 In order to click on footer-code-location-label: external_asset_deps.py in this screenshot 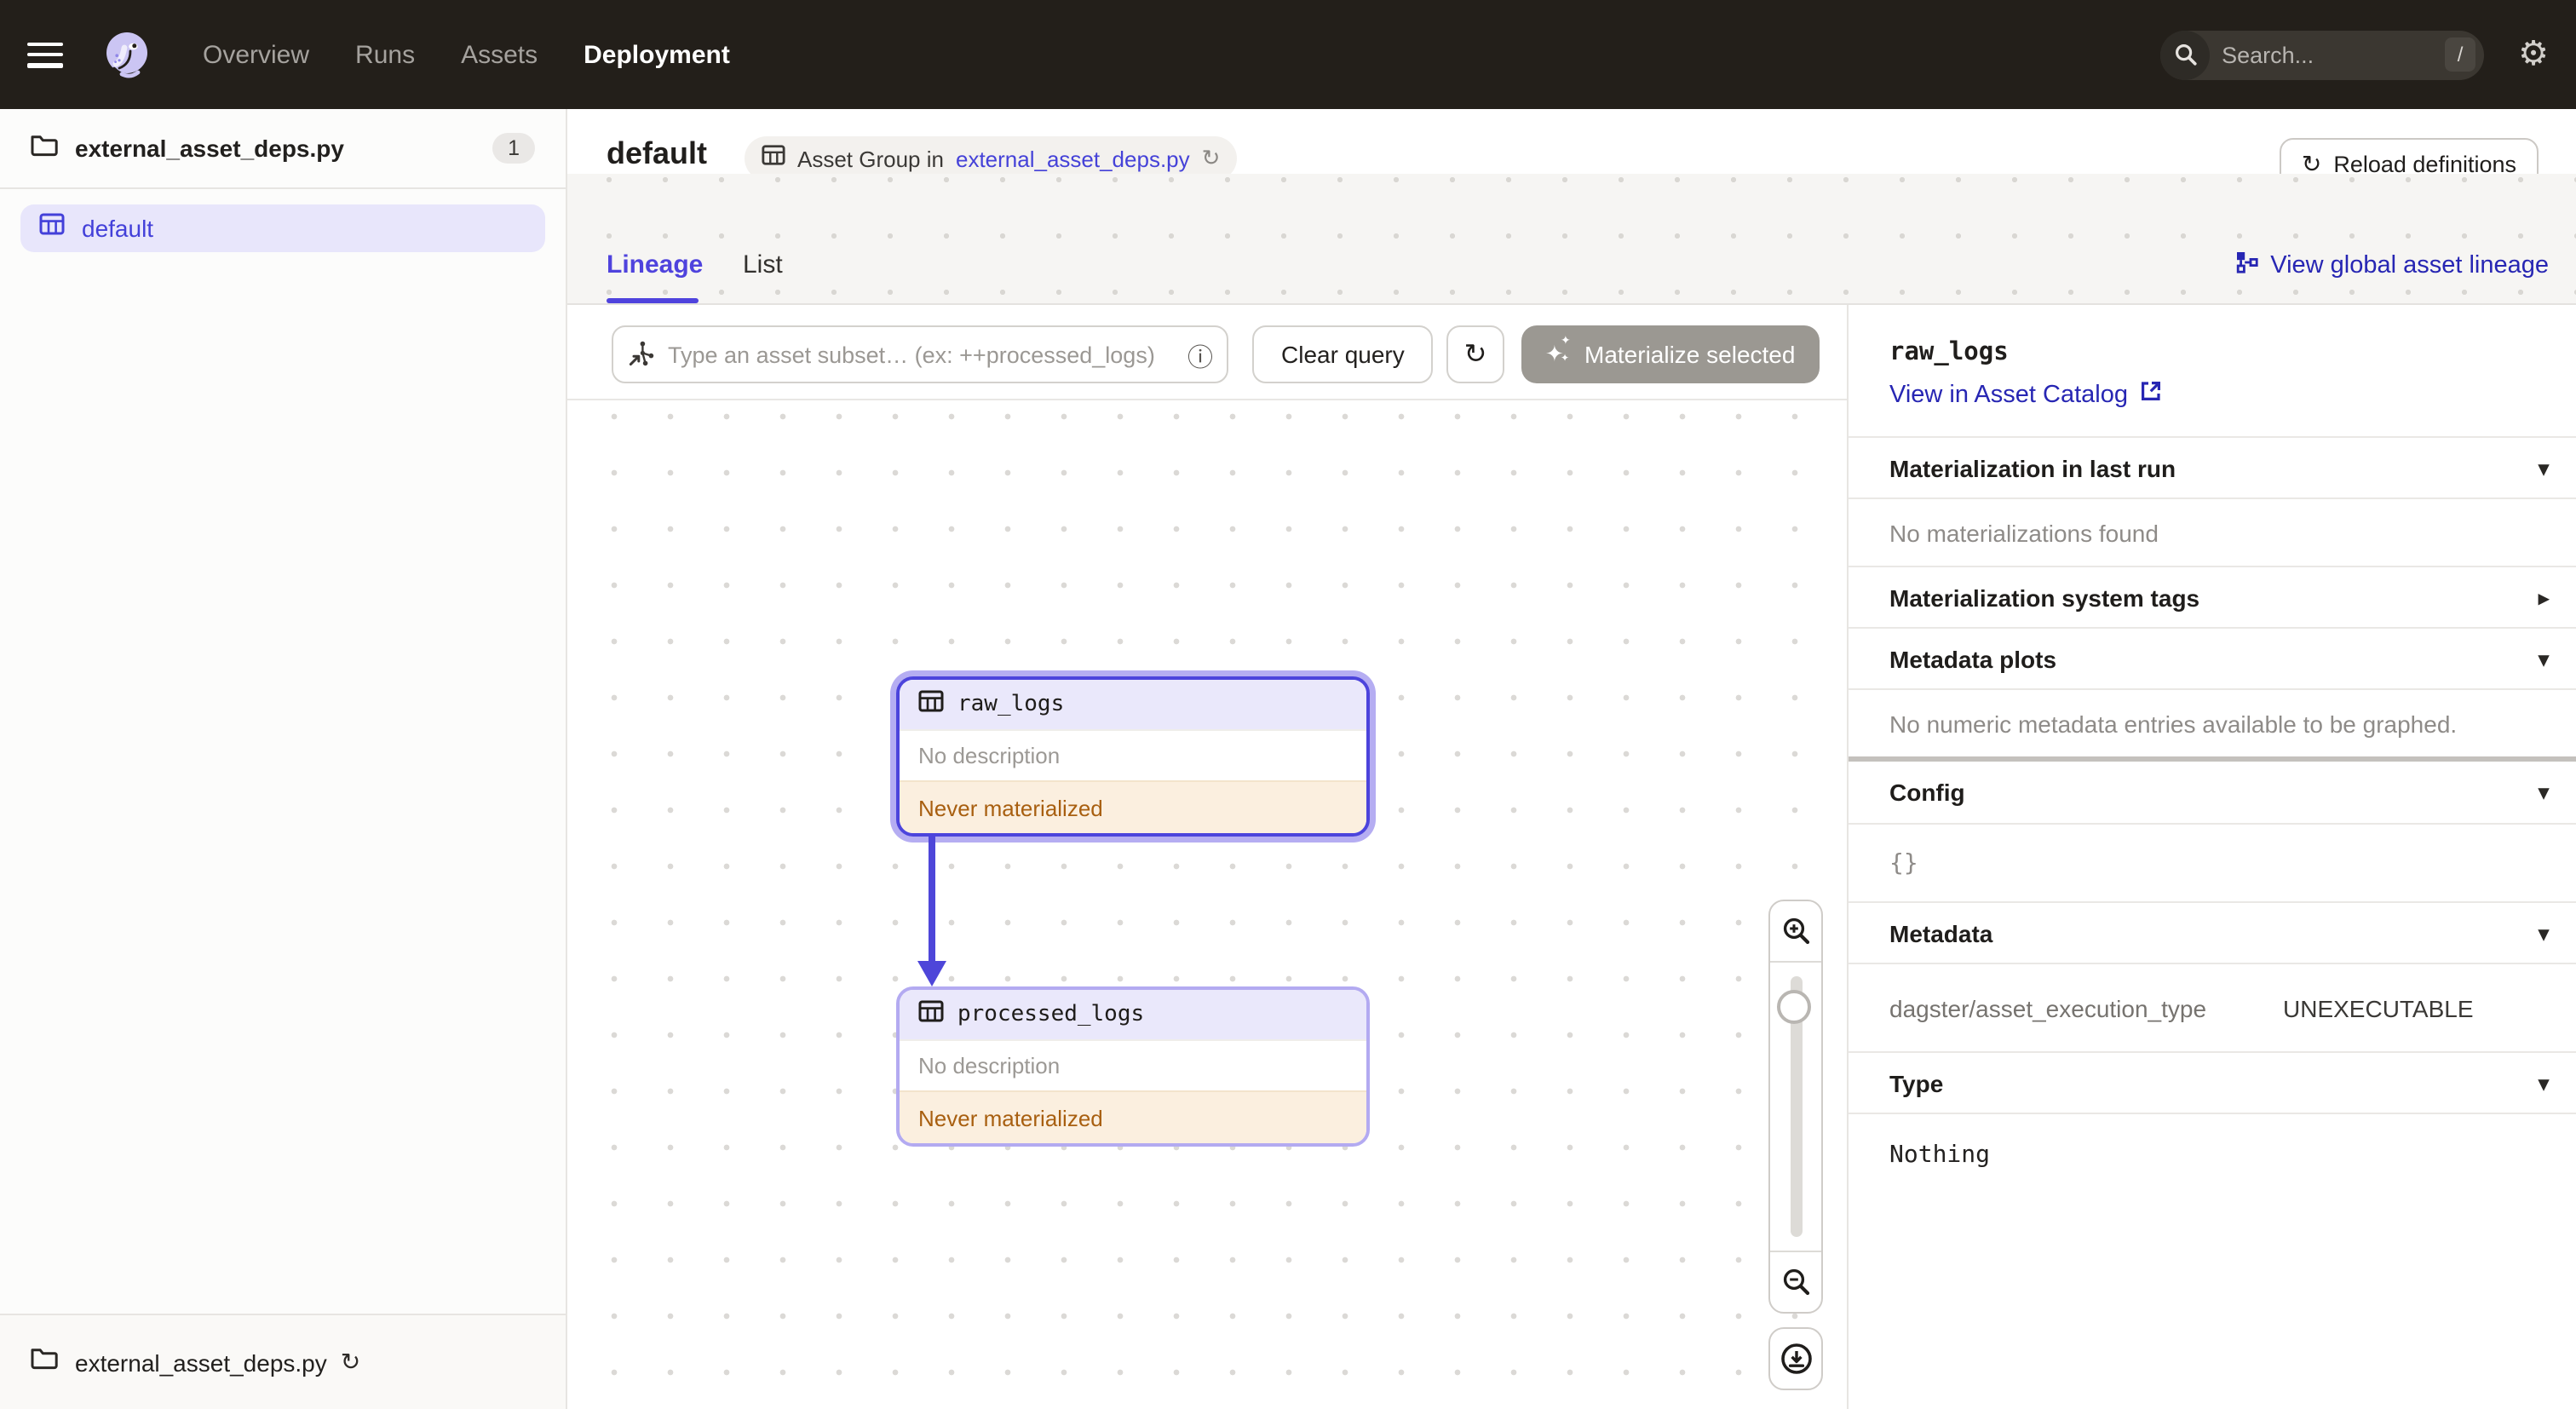, I will do `click(201, 1362)`.